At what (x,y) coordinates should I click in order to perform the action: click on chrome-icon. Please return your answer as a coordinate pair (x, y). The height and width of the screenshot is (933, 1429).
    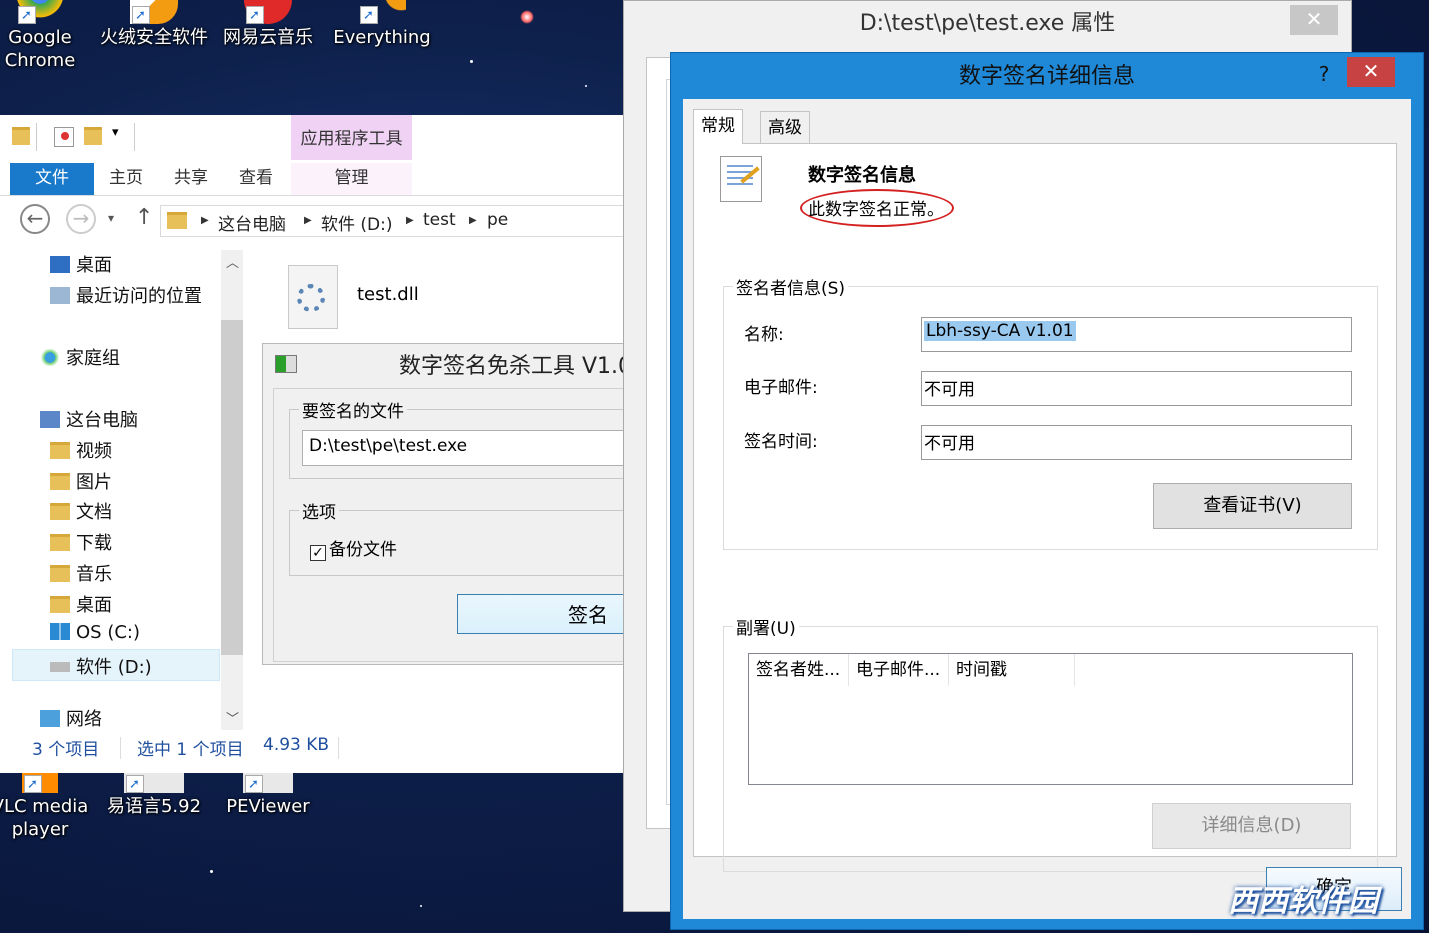
    Looking at the image, I should click on (40, 13).